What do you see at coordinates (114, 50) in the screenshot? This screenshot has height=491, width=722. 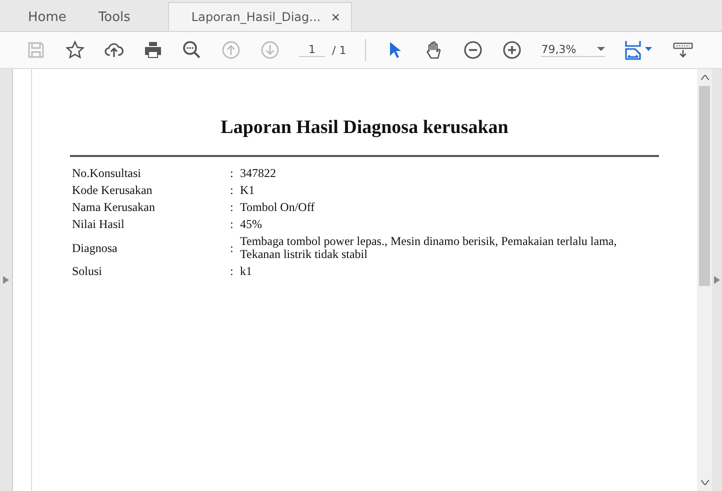 I see `cloud-upload-icon` at bounding box center [114, 50].